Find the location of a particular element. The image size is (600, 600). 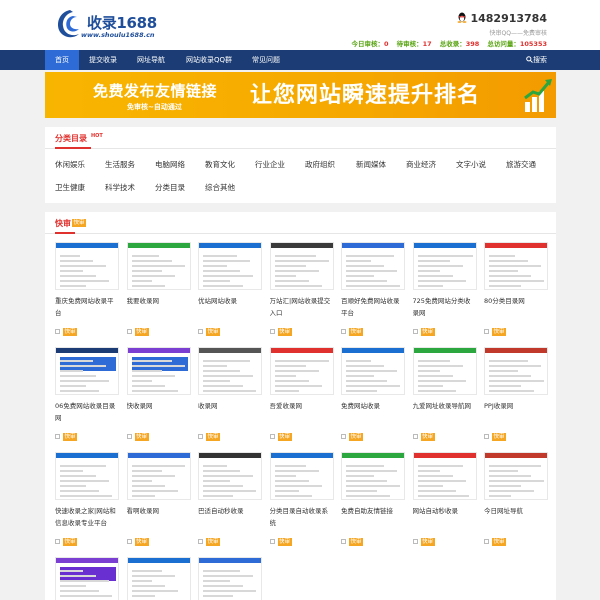

contact-qq: 1482913784 is located at coordinates (502, 18).